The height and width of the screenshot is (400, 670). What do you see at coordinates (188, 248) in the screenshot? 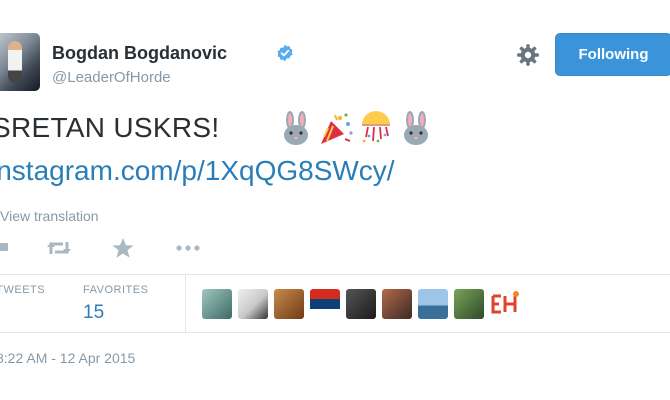
I see `more-icon` at bounding box center [188, 248].